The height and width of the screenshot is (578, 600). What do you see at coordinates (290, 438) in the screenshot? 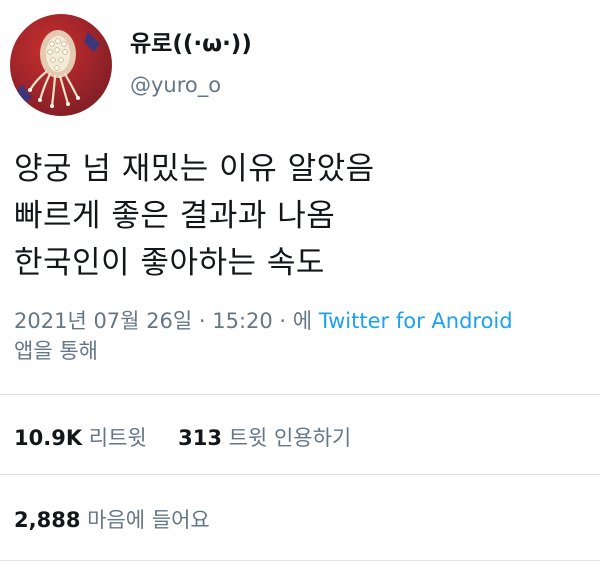
I see `quote-label: 트윗 인용하기` at bounding box center [290, 438].